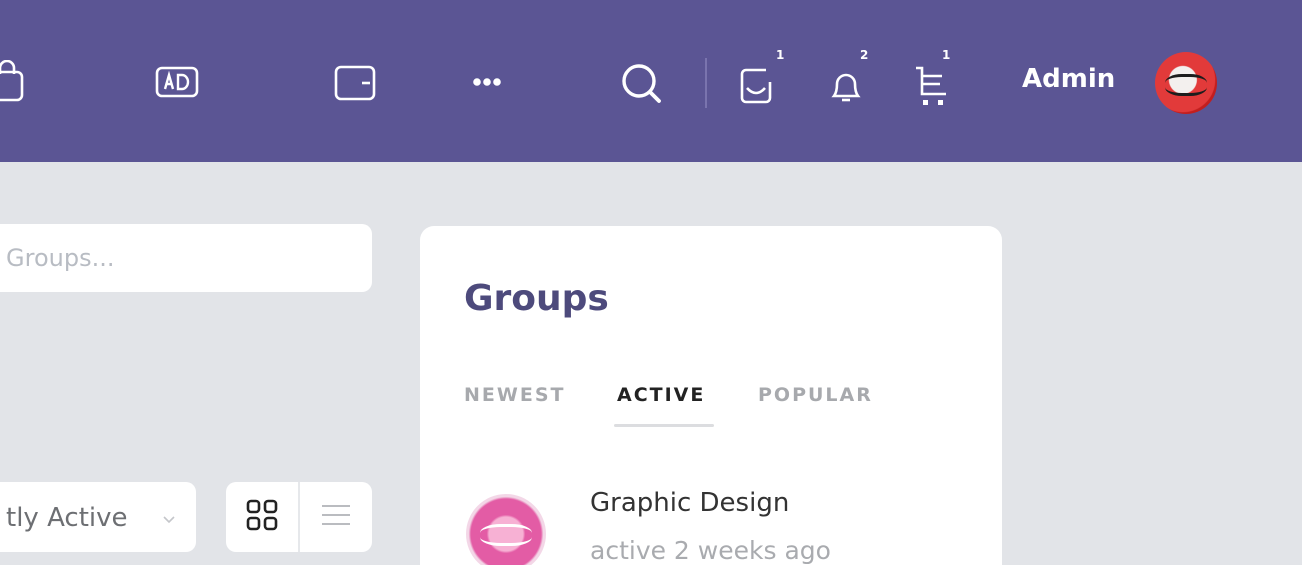 This screenshot has height=565, width=1302. I want to click on header-divider, so click(706, 83).